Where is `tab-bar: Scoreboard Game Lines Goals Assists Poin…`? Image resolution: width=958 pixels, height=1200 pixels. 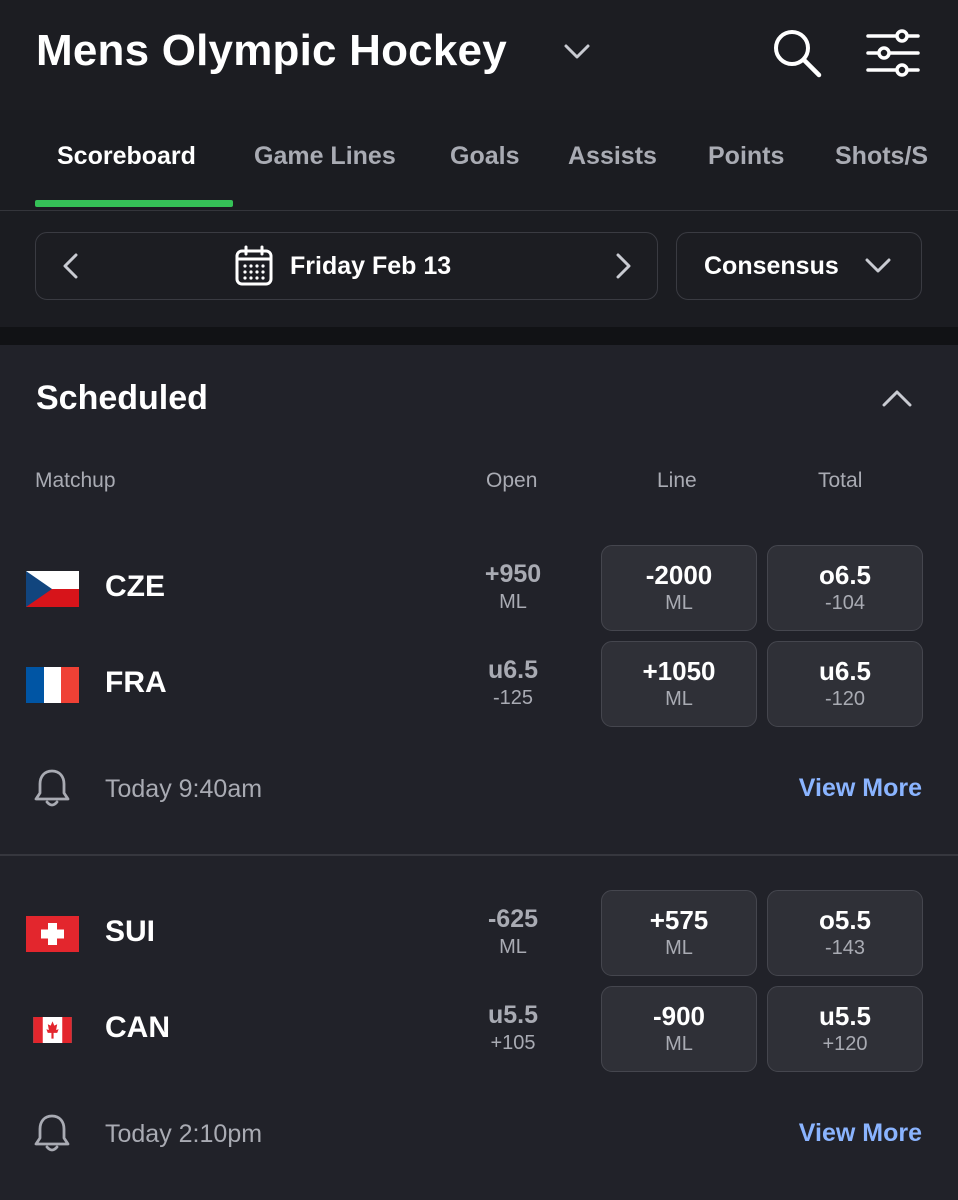
tab-bar: Scoreboard Game Lines Goals Assists Poin… is located at coordinates (479, 160).